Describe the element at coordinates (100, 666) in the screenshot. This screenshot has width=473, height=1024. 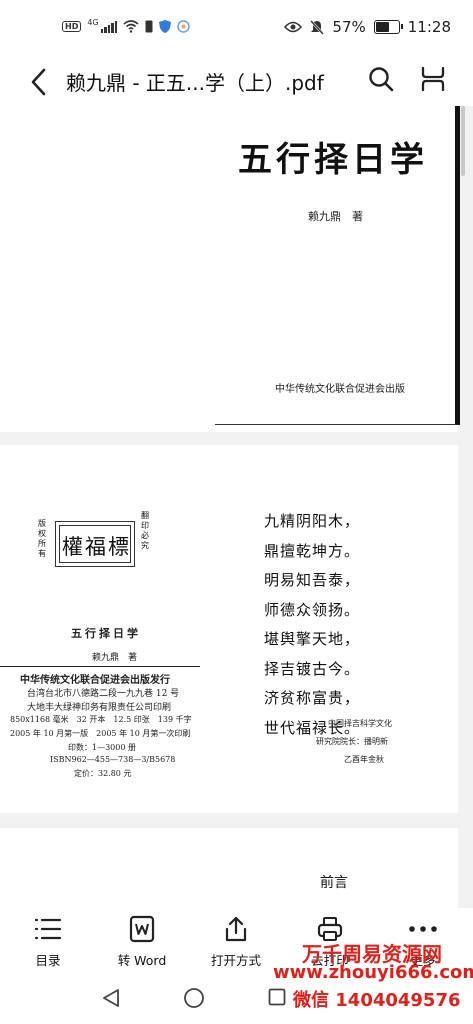
I see `divider-line` at that location.